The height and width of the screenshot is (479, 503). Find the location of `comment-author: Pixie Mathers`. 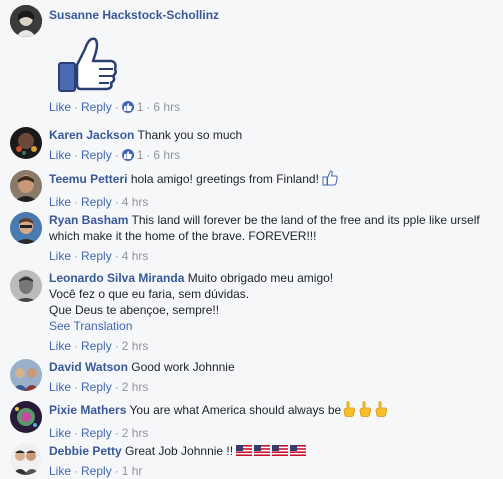

comment-author: Pixie Mathers is located at coordinates (87, 410).